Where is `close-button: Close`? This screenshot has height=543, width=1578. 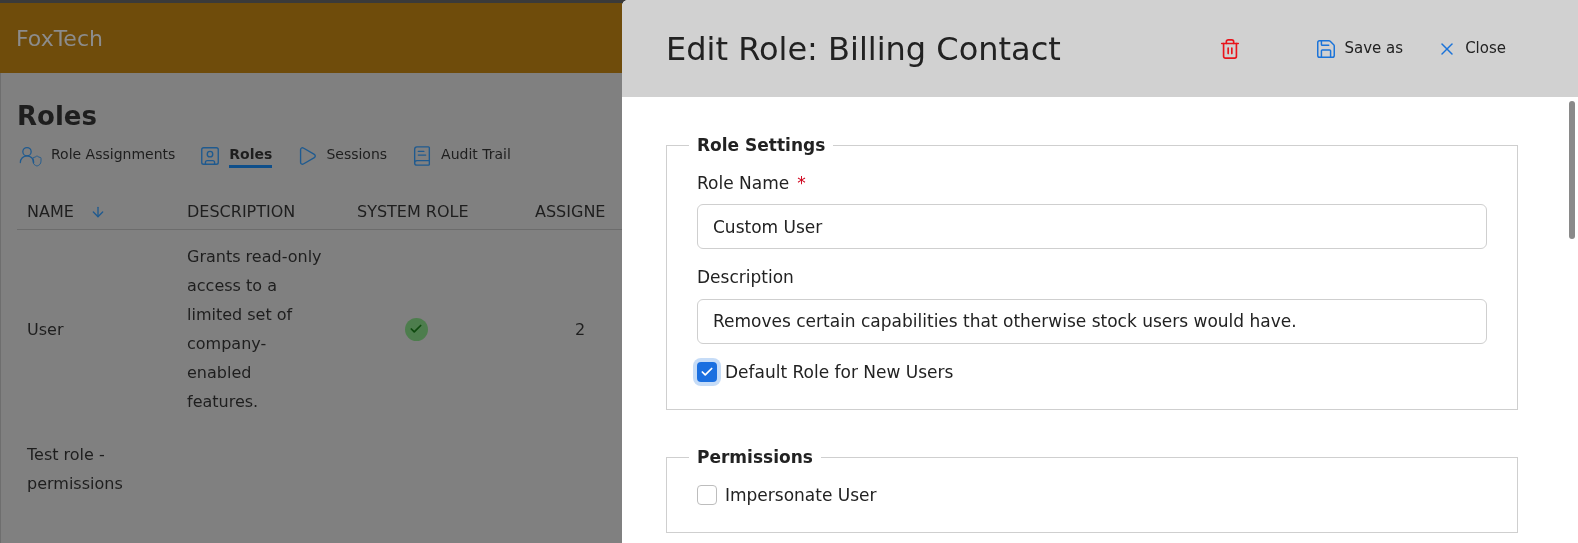 close-button: Close is located at coordinates (1471, 48).